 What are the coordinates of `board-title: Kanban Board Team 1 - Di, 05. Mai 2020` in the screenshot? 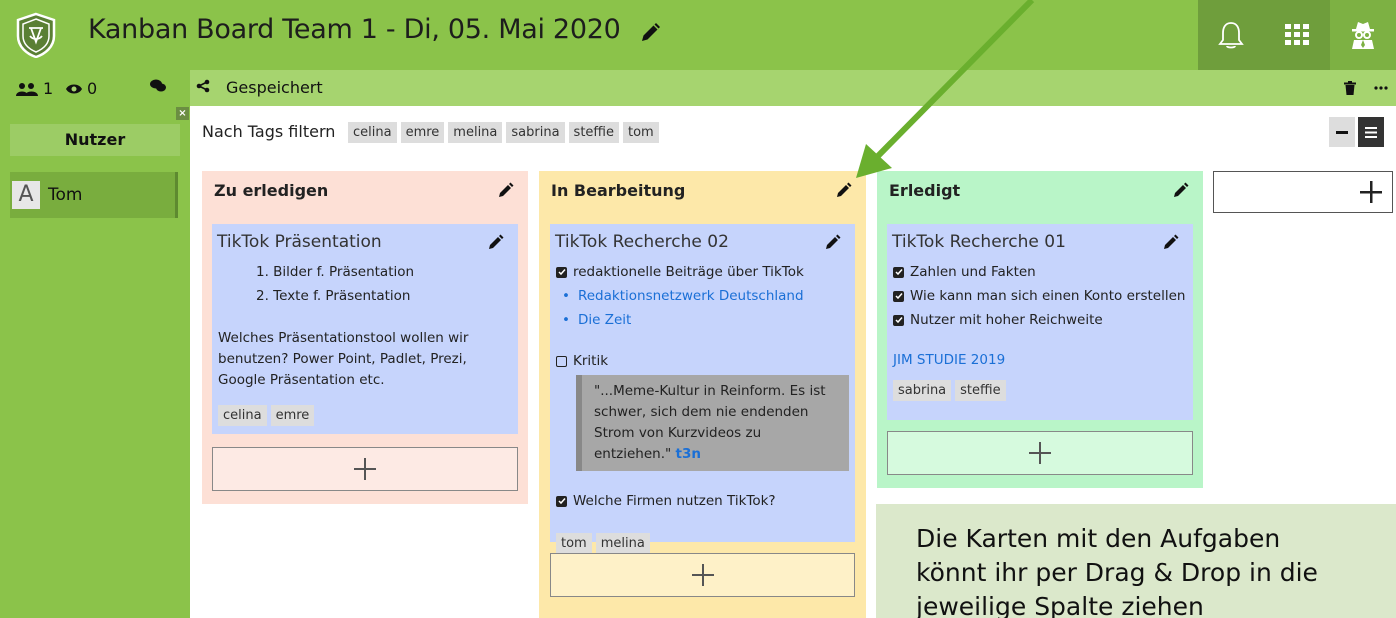 It's located at (374, 29).